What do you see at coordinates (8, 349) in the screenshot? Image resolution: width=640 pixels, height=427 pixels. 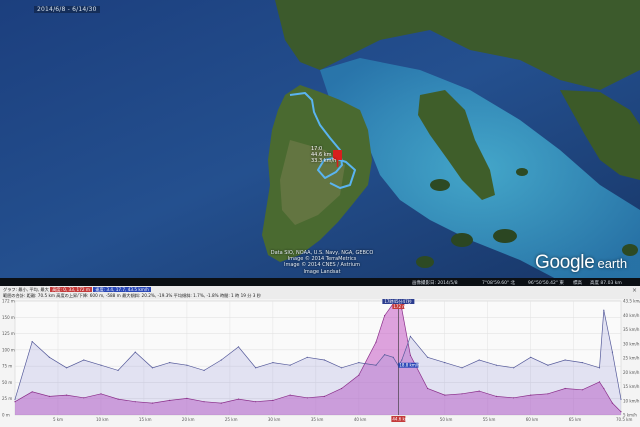 I see `left-axis-tick: 100 m` at bounding box center [8, 349].